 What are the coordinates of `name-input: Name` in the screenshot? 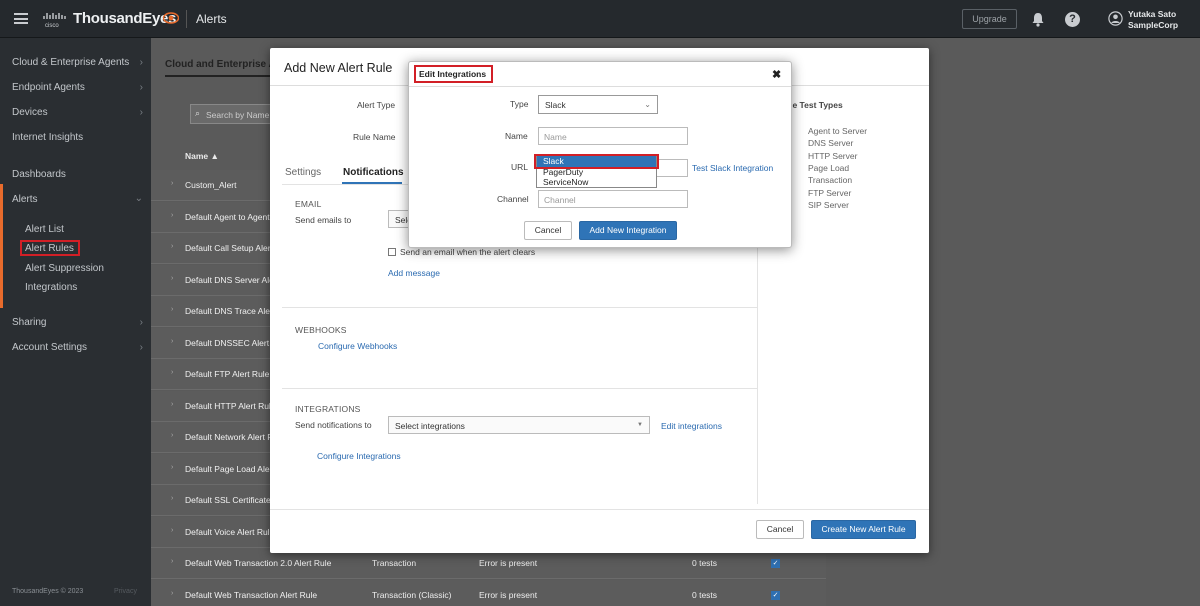 It's located at (613, 136).